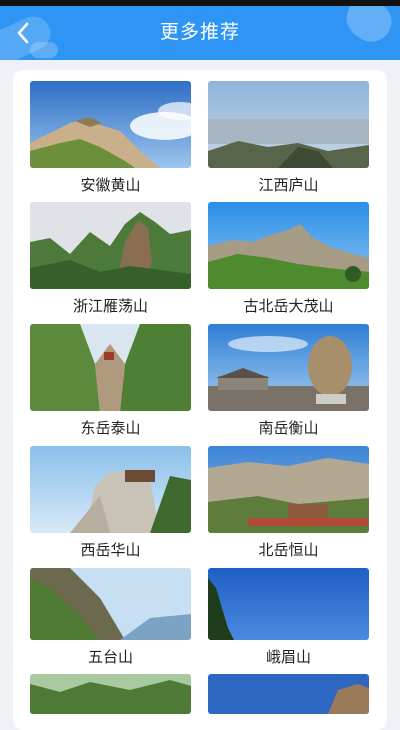 Image resolution: width=400 pixels, height=730 pixels. What do you see at coordinates (110, 550) in the screenshot?
I see `recommend-item-label: 西岳华山` at bounding box center [110, 550].